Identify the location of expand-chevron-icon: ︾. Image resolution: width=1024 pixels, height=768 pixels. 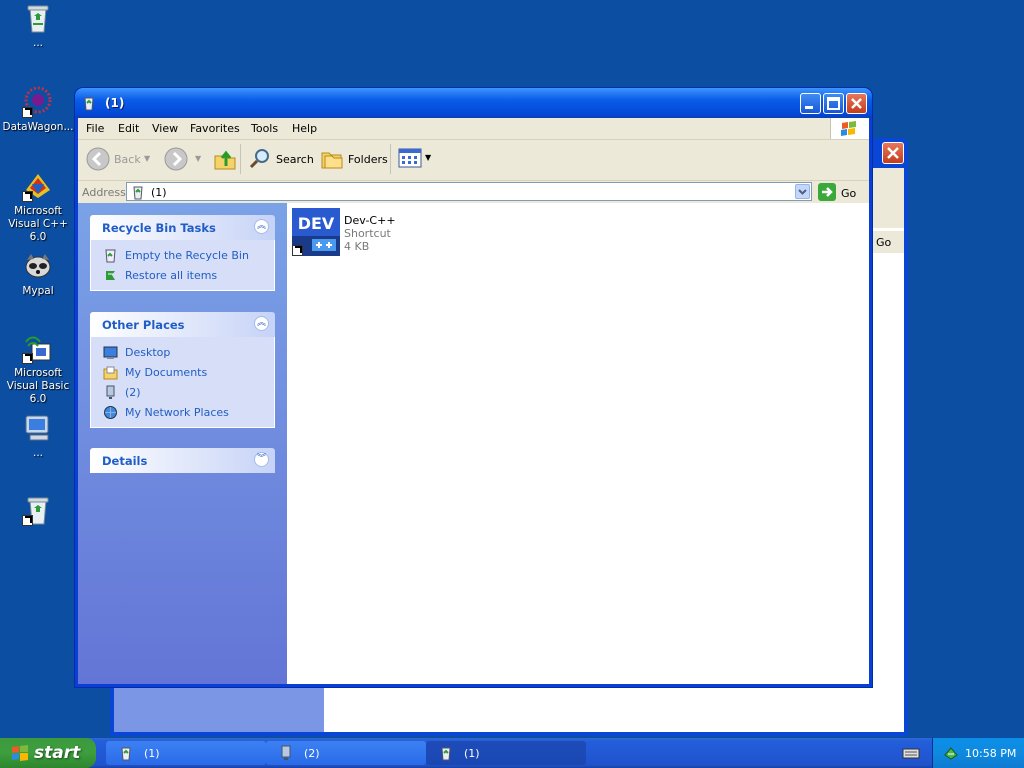
(261, 459).